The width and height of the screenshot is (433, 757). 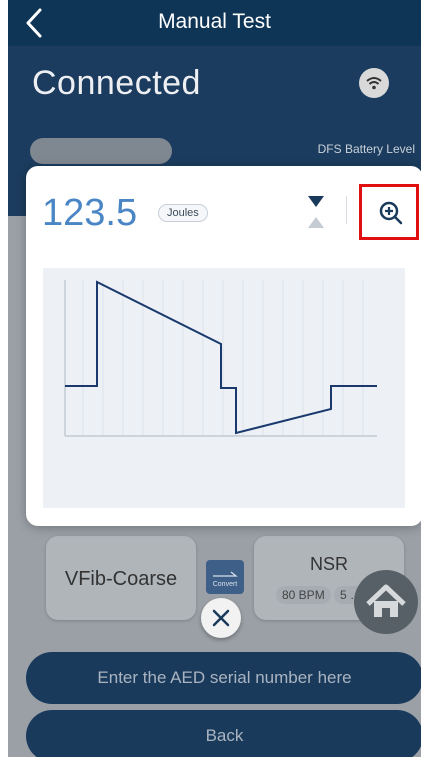 I want to click on zoom-highlight, so click(x=389, y=212).